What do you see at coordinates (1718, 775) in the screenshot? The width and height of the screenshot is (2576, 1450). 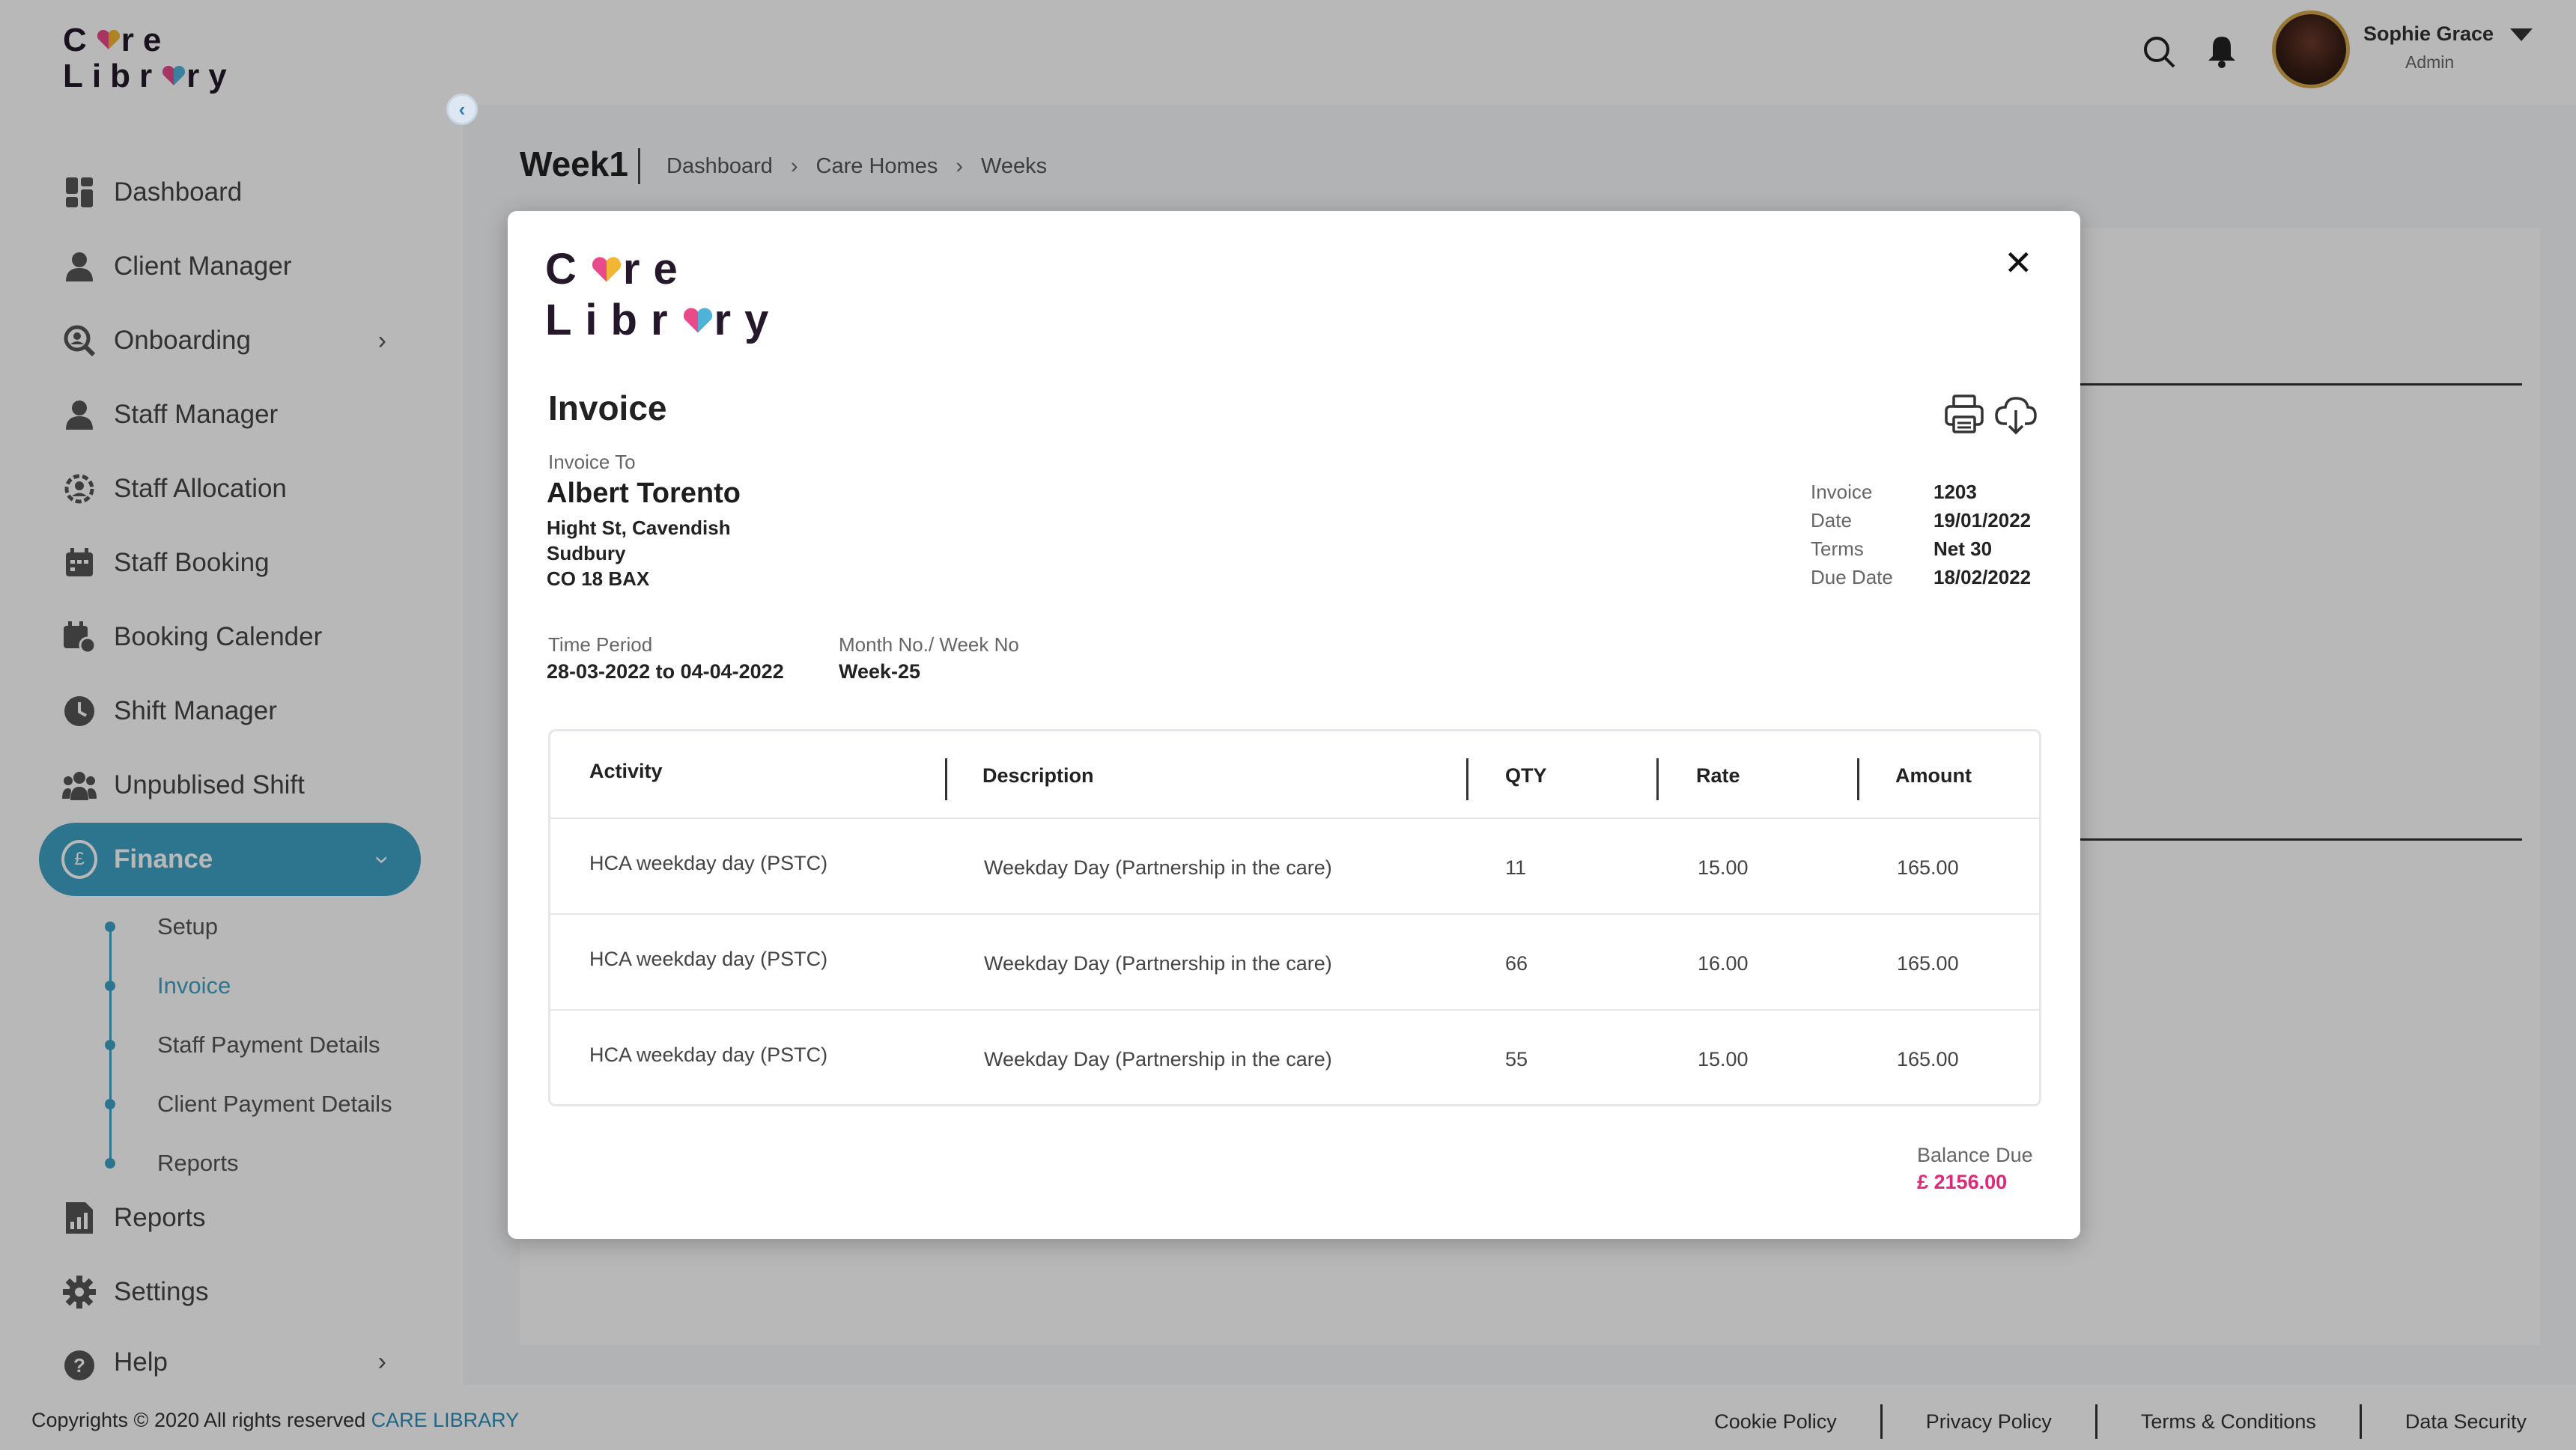 I see `column-header-rate: Rate` at bounding box center [1718, 775].